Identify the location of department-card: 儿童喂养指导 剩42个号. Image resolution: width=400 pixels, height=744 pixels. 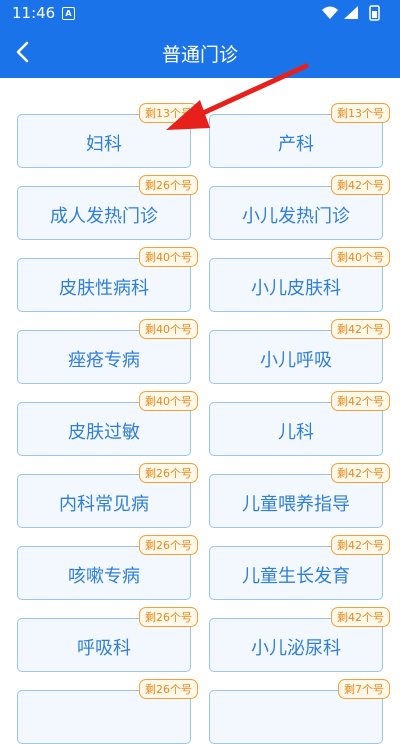
(299, 495).